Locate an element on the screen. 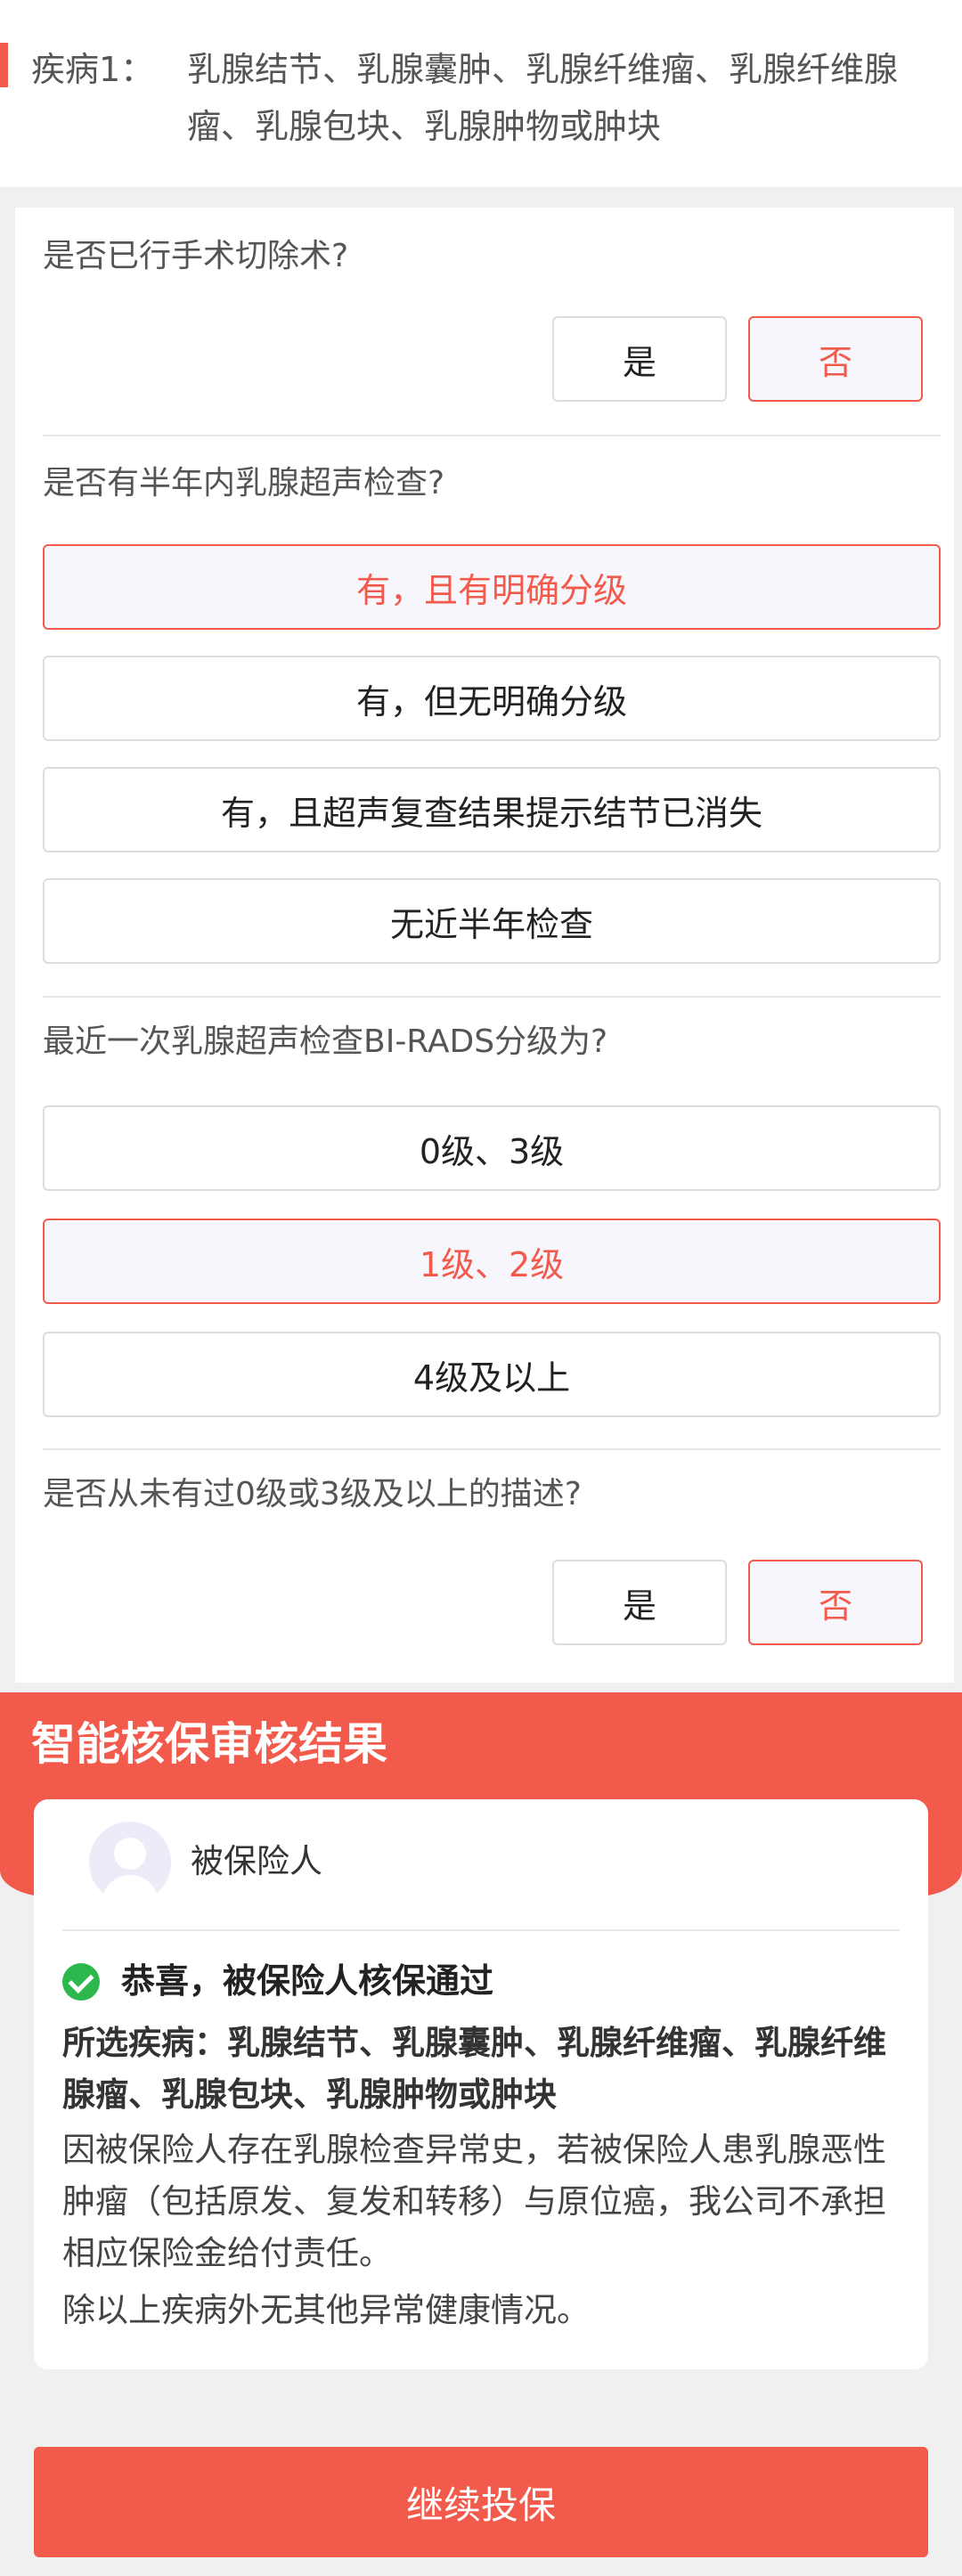  question-birads: 最近一次乳腺超声检查BI-RADS分级为? is located at coordinates (325, 1041).